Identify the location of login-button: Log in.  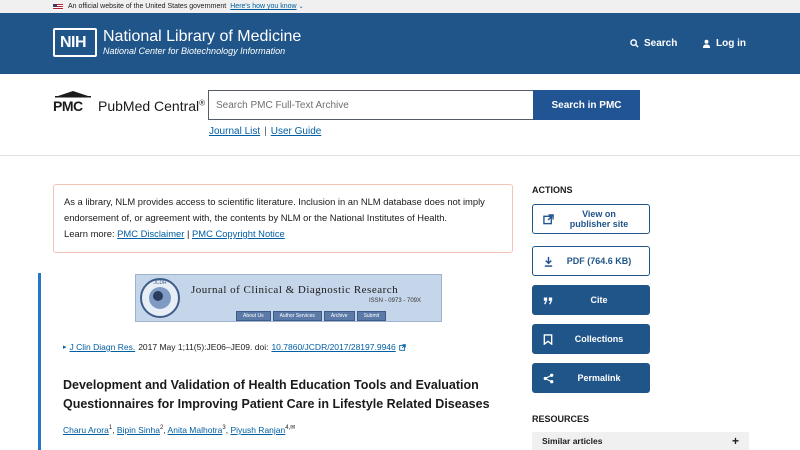
(724, 43).